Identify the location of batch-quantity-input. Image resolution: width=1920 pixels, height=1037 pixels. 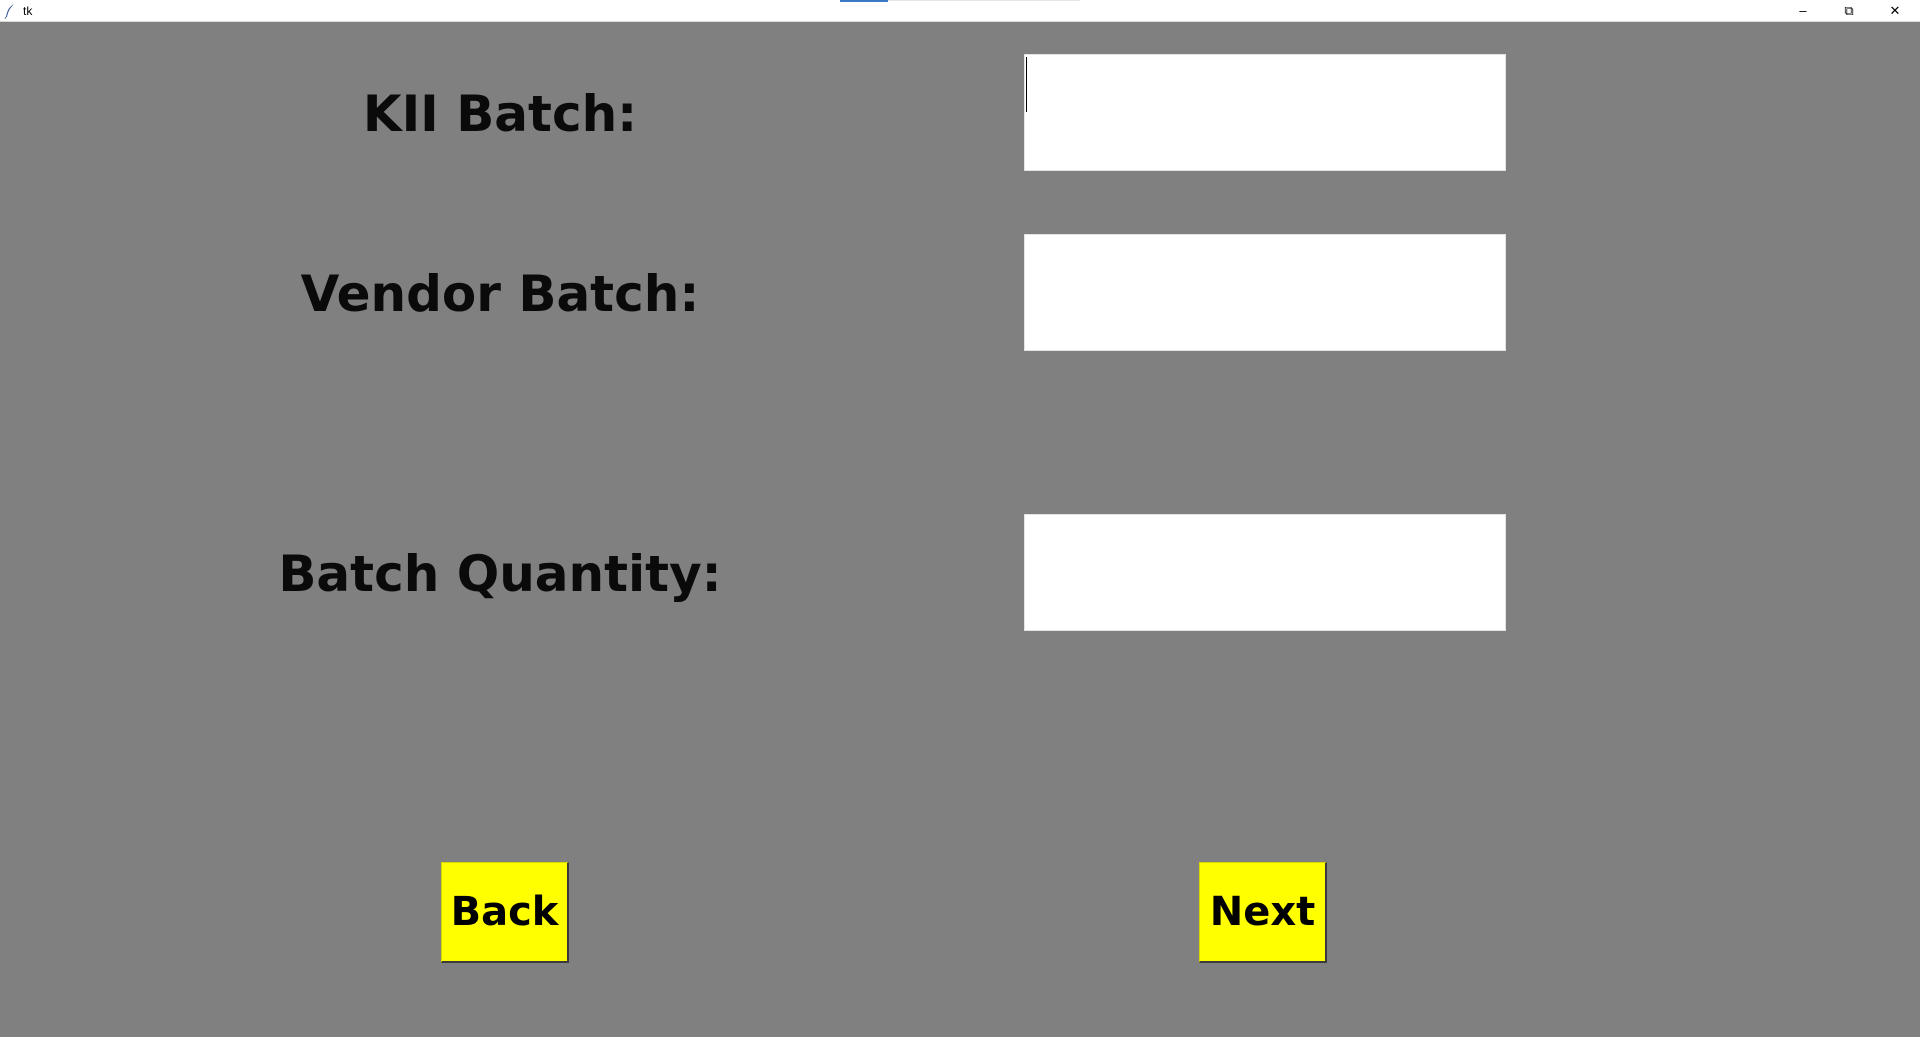
(1265, 572).